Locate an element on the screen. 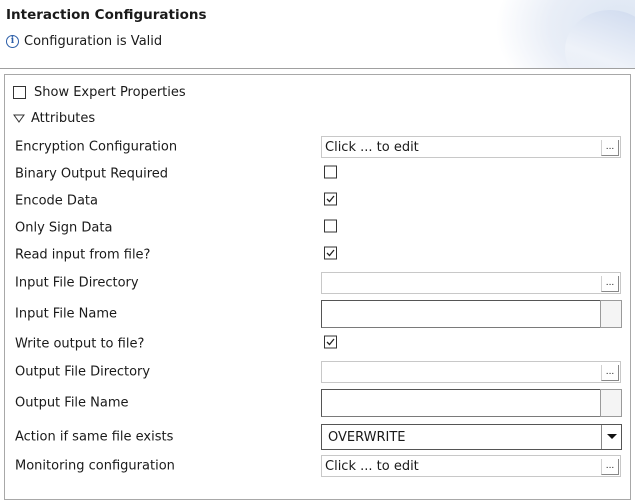  encode-data-checkbox is located at coordinates (330, 199).